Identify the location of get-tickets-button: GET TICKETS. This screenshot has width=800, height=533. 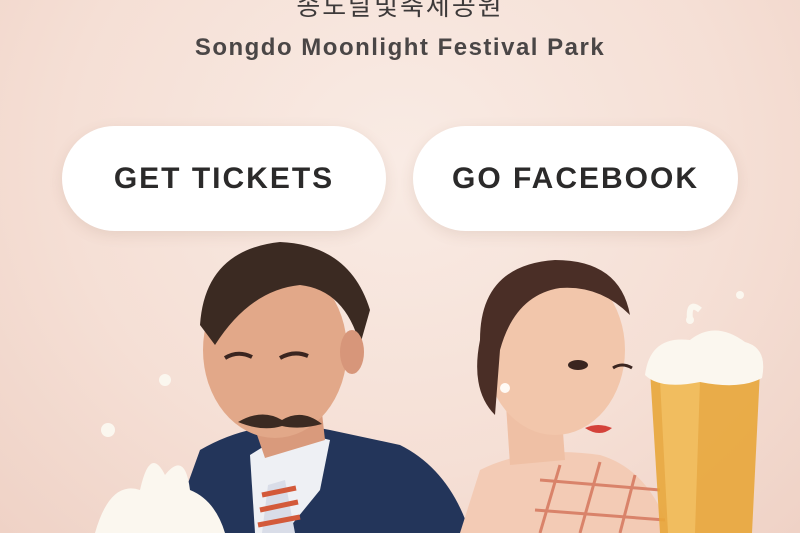
(224, 178).